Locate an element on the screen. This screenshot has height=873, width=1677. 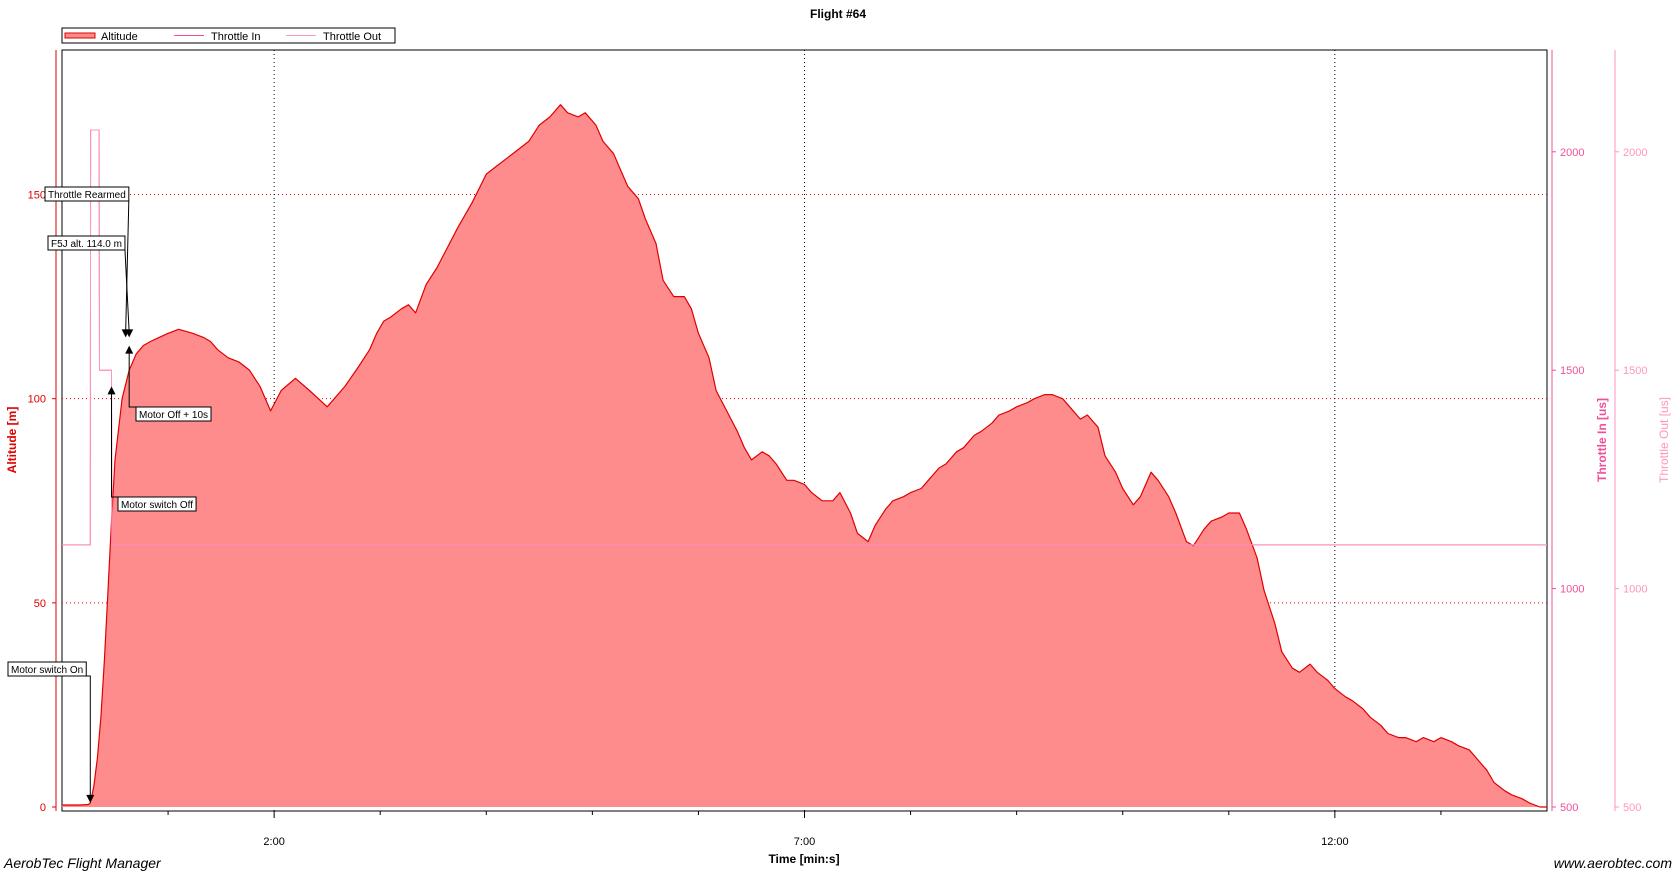
y-left-tick-label: 150 is located at coordinates (37, 196).